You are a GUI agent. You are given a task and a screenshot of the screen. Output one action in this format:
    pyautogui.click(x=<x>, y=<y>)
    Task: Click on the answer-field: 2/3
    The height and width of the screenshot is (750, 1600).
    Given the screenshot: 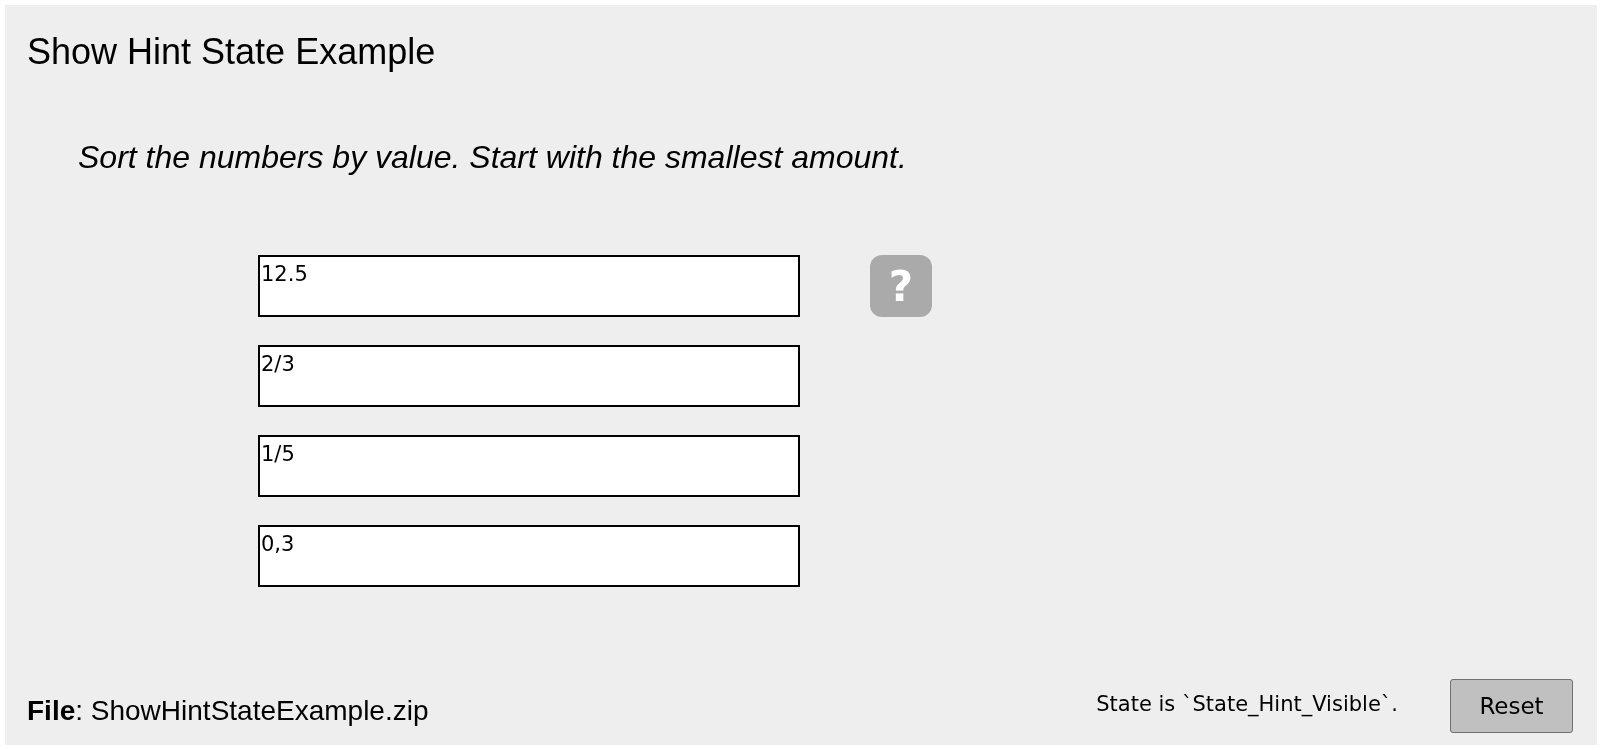 What is the action you would take?
    pyautogui.click(x=529, y=376)
    